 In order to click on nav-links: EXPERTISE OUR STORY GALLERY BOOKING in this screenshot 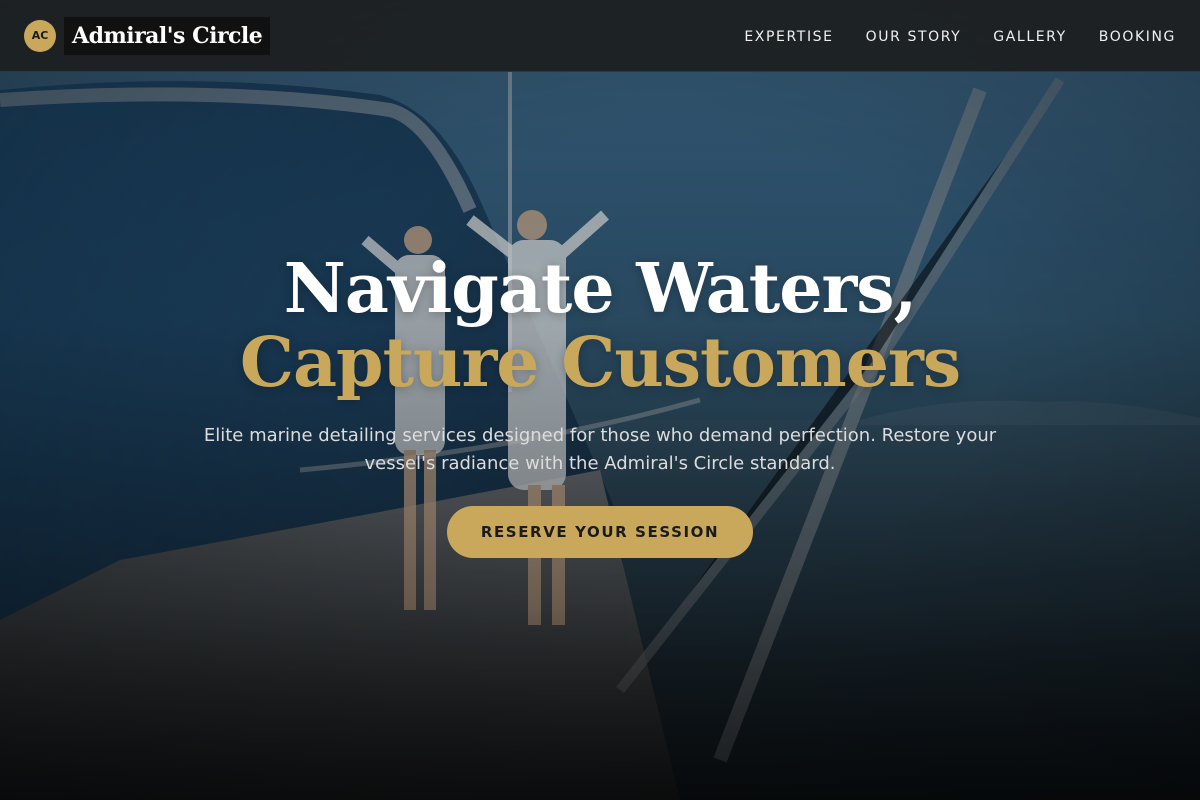, I will do `click(960, 35)`.